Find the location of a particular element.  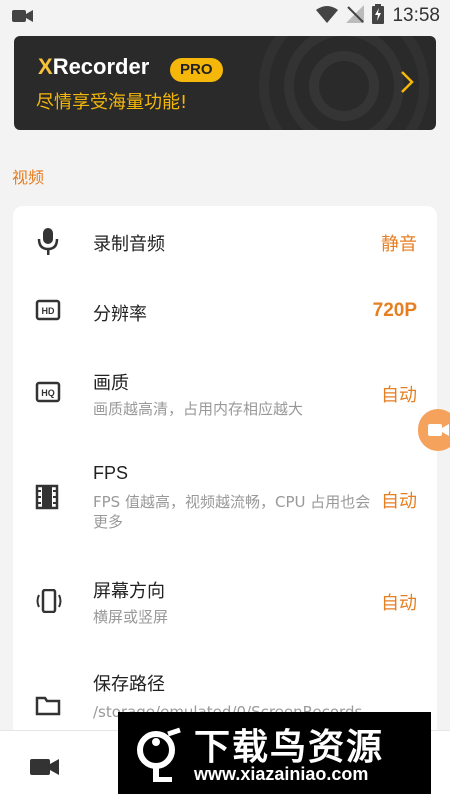

setting-resolution: HD 分辨率 720P is located at coordinates (225, 311).